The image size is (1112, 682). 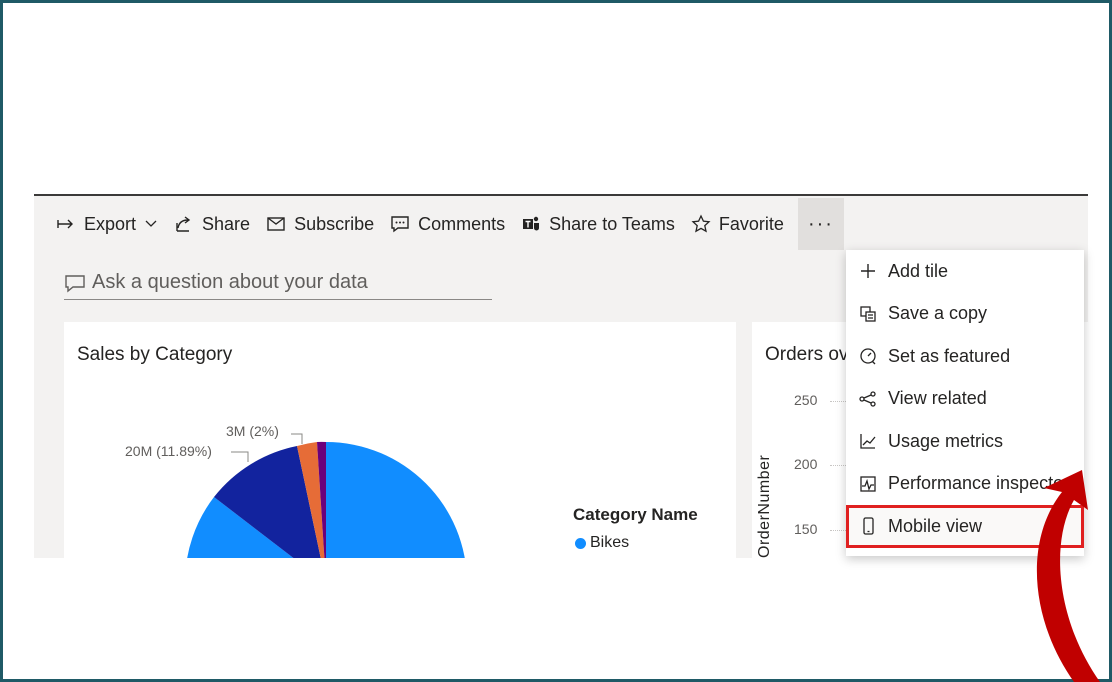 I want to click on share-button: Share, so click(x=212, y=224).